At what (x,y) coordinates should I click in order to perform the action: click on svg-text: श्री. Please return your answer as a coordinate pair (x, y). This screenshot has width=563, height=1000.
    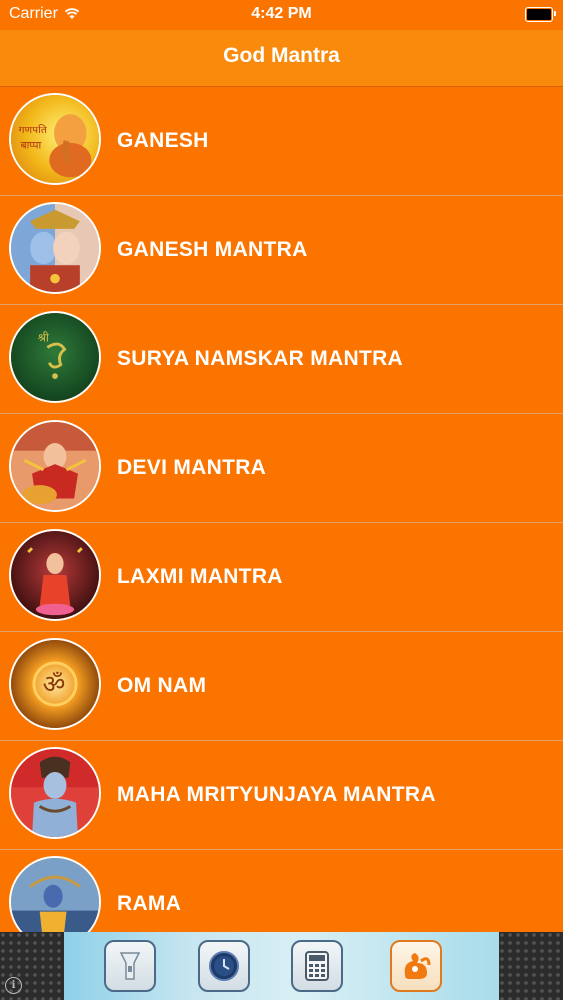
    Looking at the image, I should click on (44, 338).